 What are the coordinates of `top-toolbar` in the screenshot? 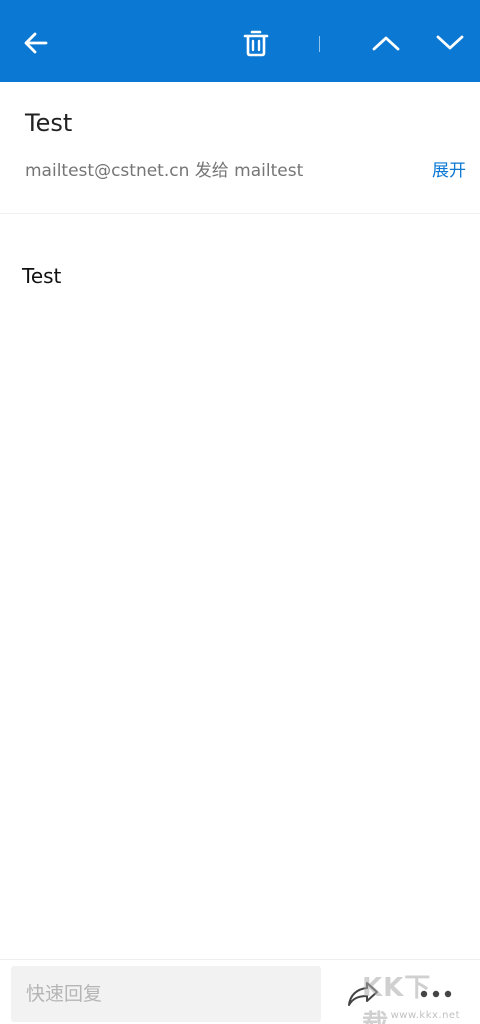 It's located at (240, 41).